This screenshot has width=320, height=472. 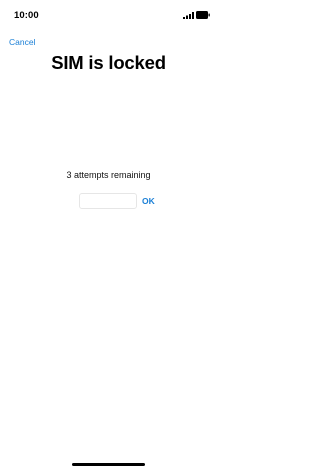 I want to click on status-bar: 10:00, so click(x=108, y=15).